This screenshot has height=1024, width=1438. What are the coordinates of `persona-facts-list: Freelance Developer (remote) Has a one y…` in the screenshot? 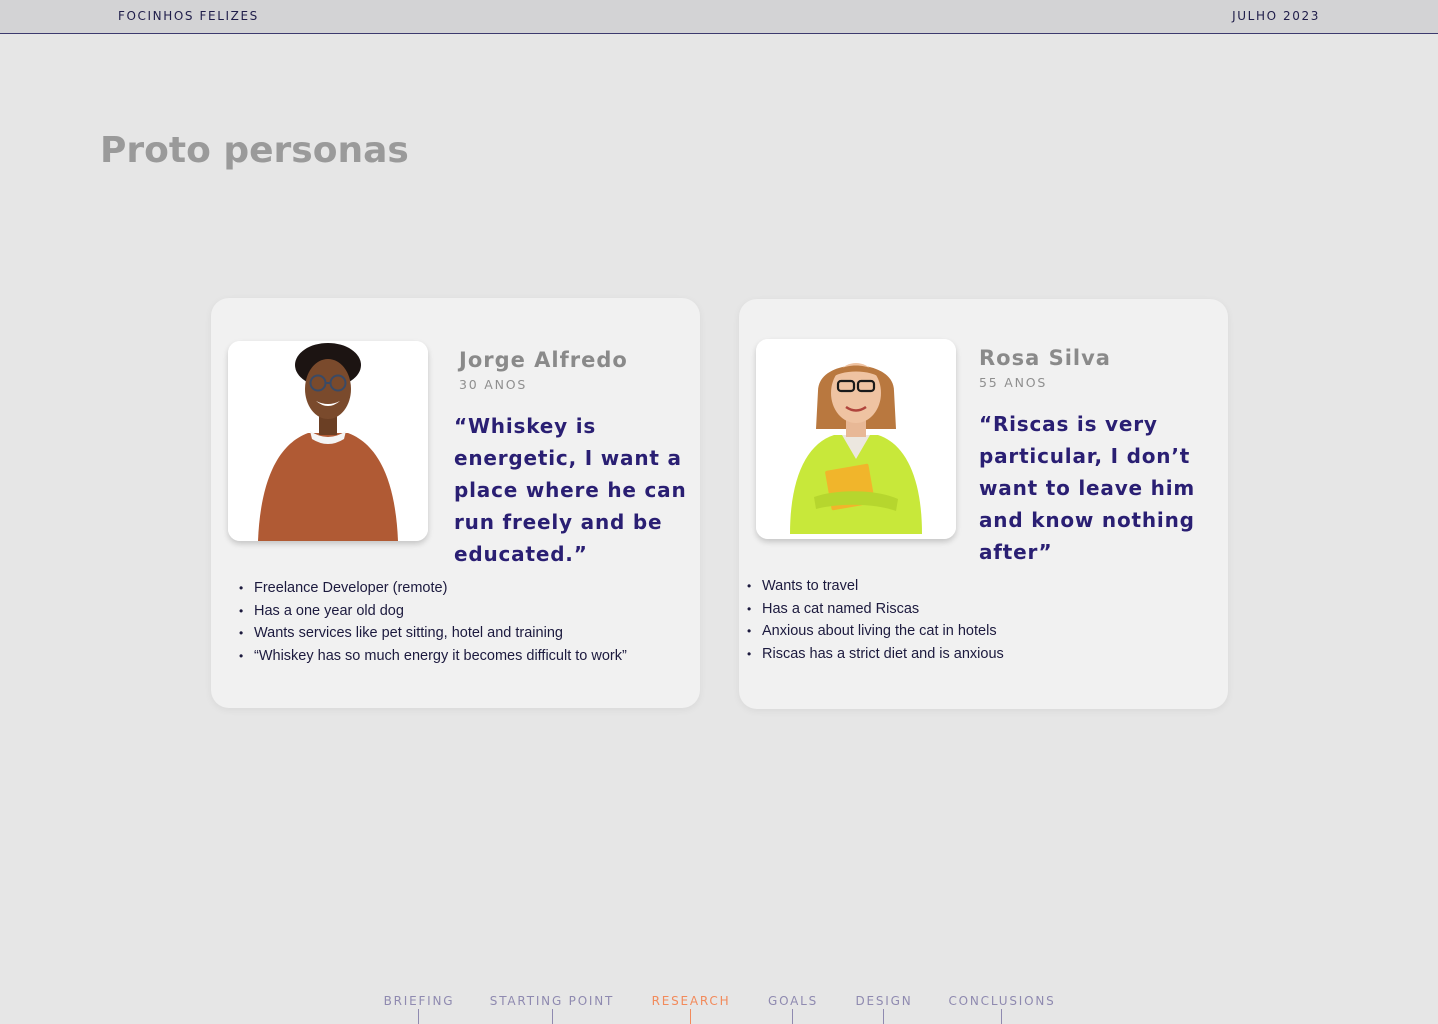 It's located at (466, 622).